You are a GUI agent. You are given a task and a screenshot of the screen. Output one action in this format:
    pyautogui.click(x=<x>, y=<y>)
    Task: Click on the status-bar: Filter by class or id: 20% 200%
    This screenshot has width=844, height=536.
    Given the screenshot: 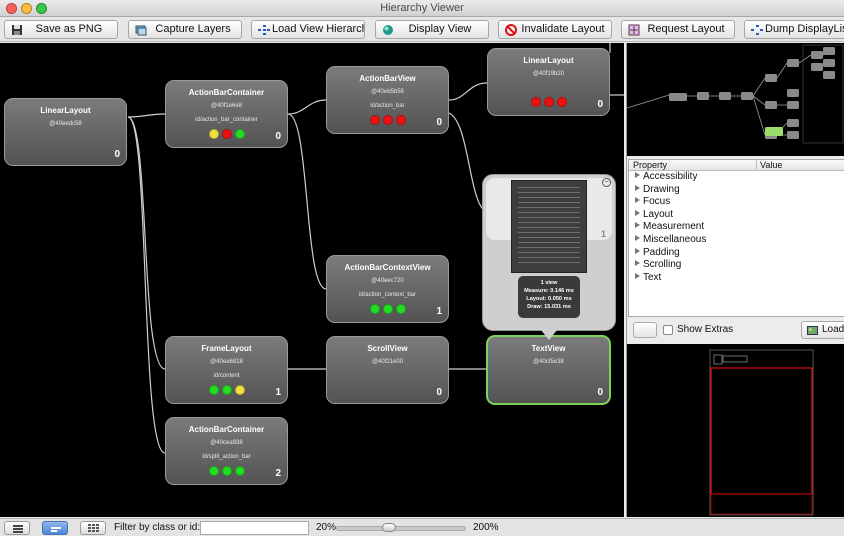 What is the action you would take?
    pyautogui.click(x=422, y=527)
    